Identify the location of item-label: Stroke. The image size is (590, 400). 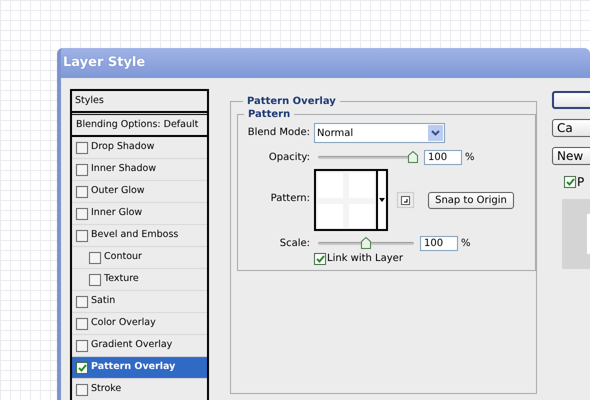
(106, 389).